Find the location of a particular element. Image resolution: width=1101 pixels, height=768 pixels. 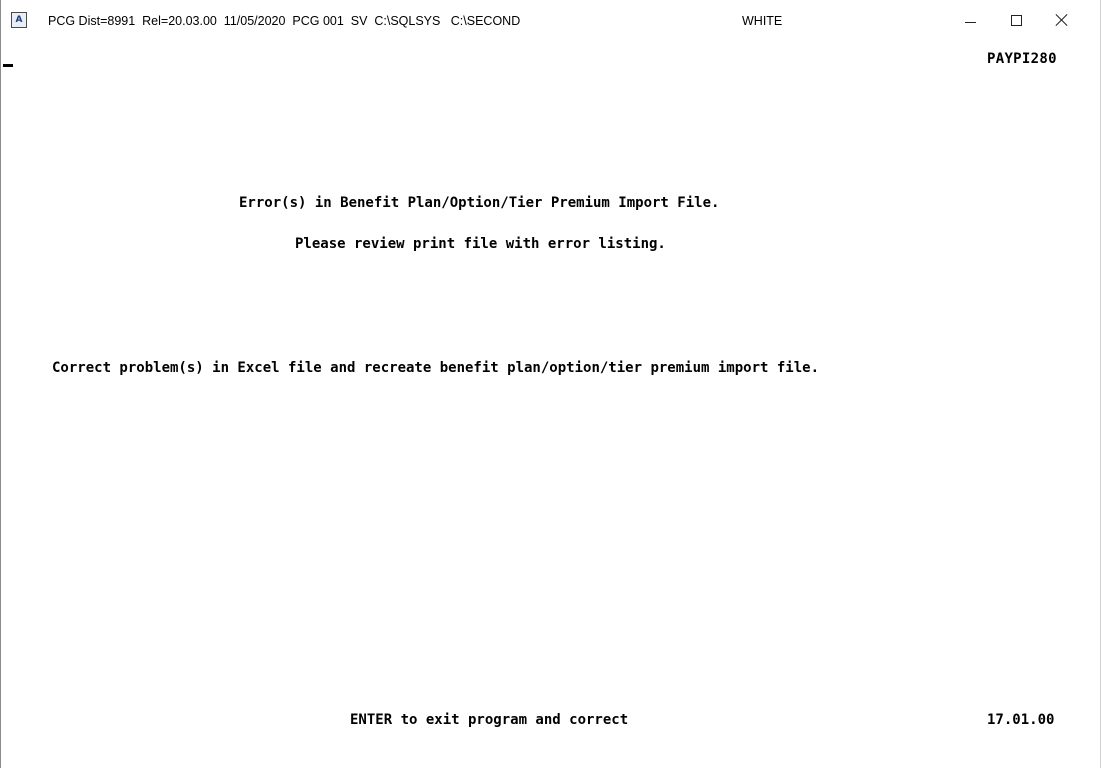

clock-time: 17.01.00 is located at coordinates (1021, 720).